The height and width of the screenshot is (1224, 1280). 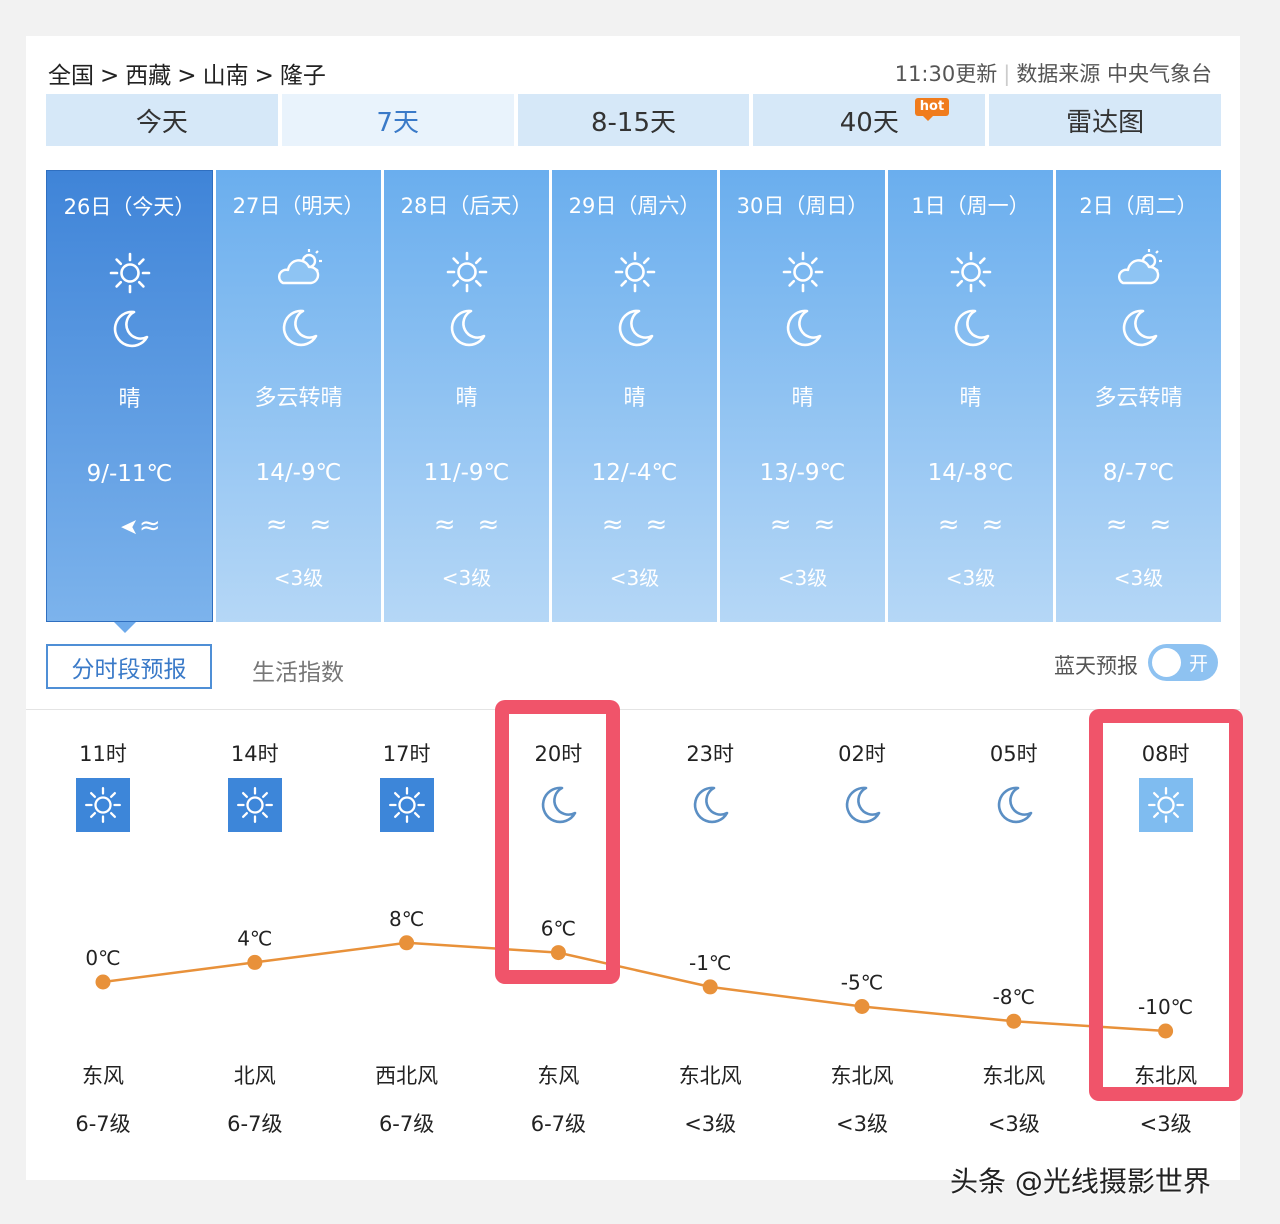 I want to click on day-column: 28日（后天） 晴 11/-9℃ ≈≈ <3级, so click(x=466, y=396).